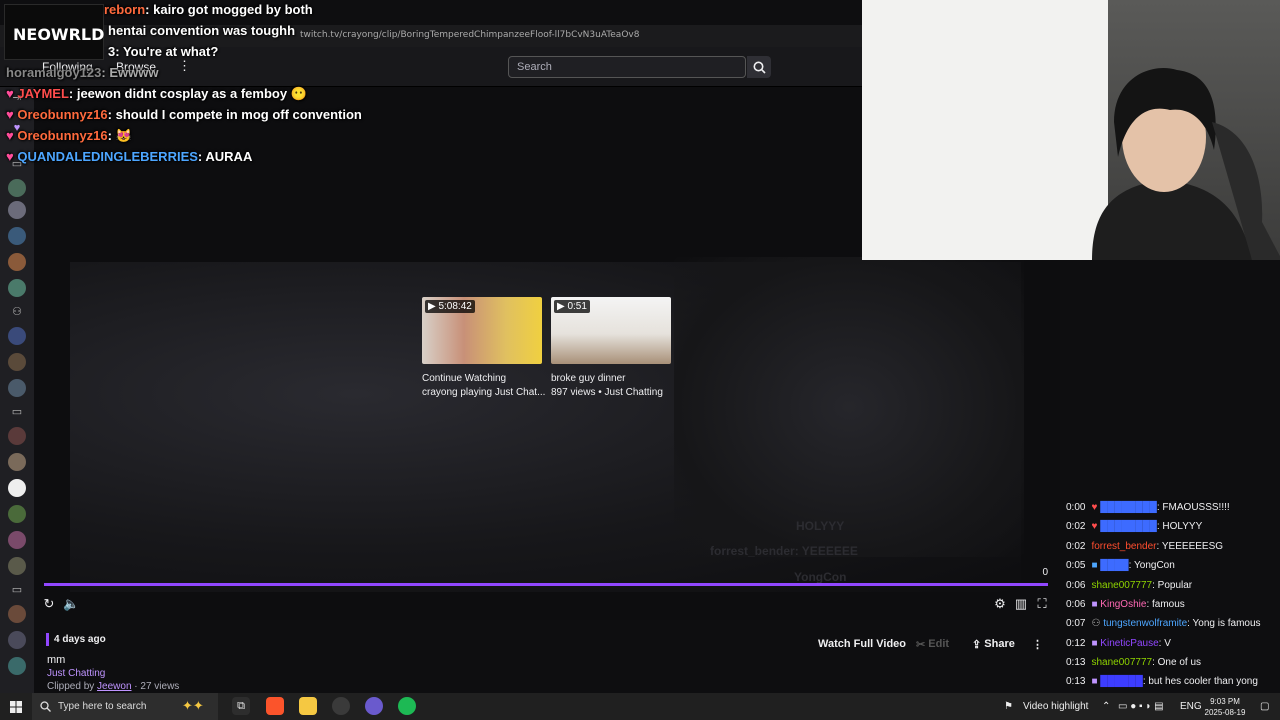 Image resolution: width=1280 pixels, height=720 pixels. Describe the element at coordinates (546, 584) in the screenshot. I see `progress-bar` at that location.